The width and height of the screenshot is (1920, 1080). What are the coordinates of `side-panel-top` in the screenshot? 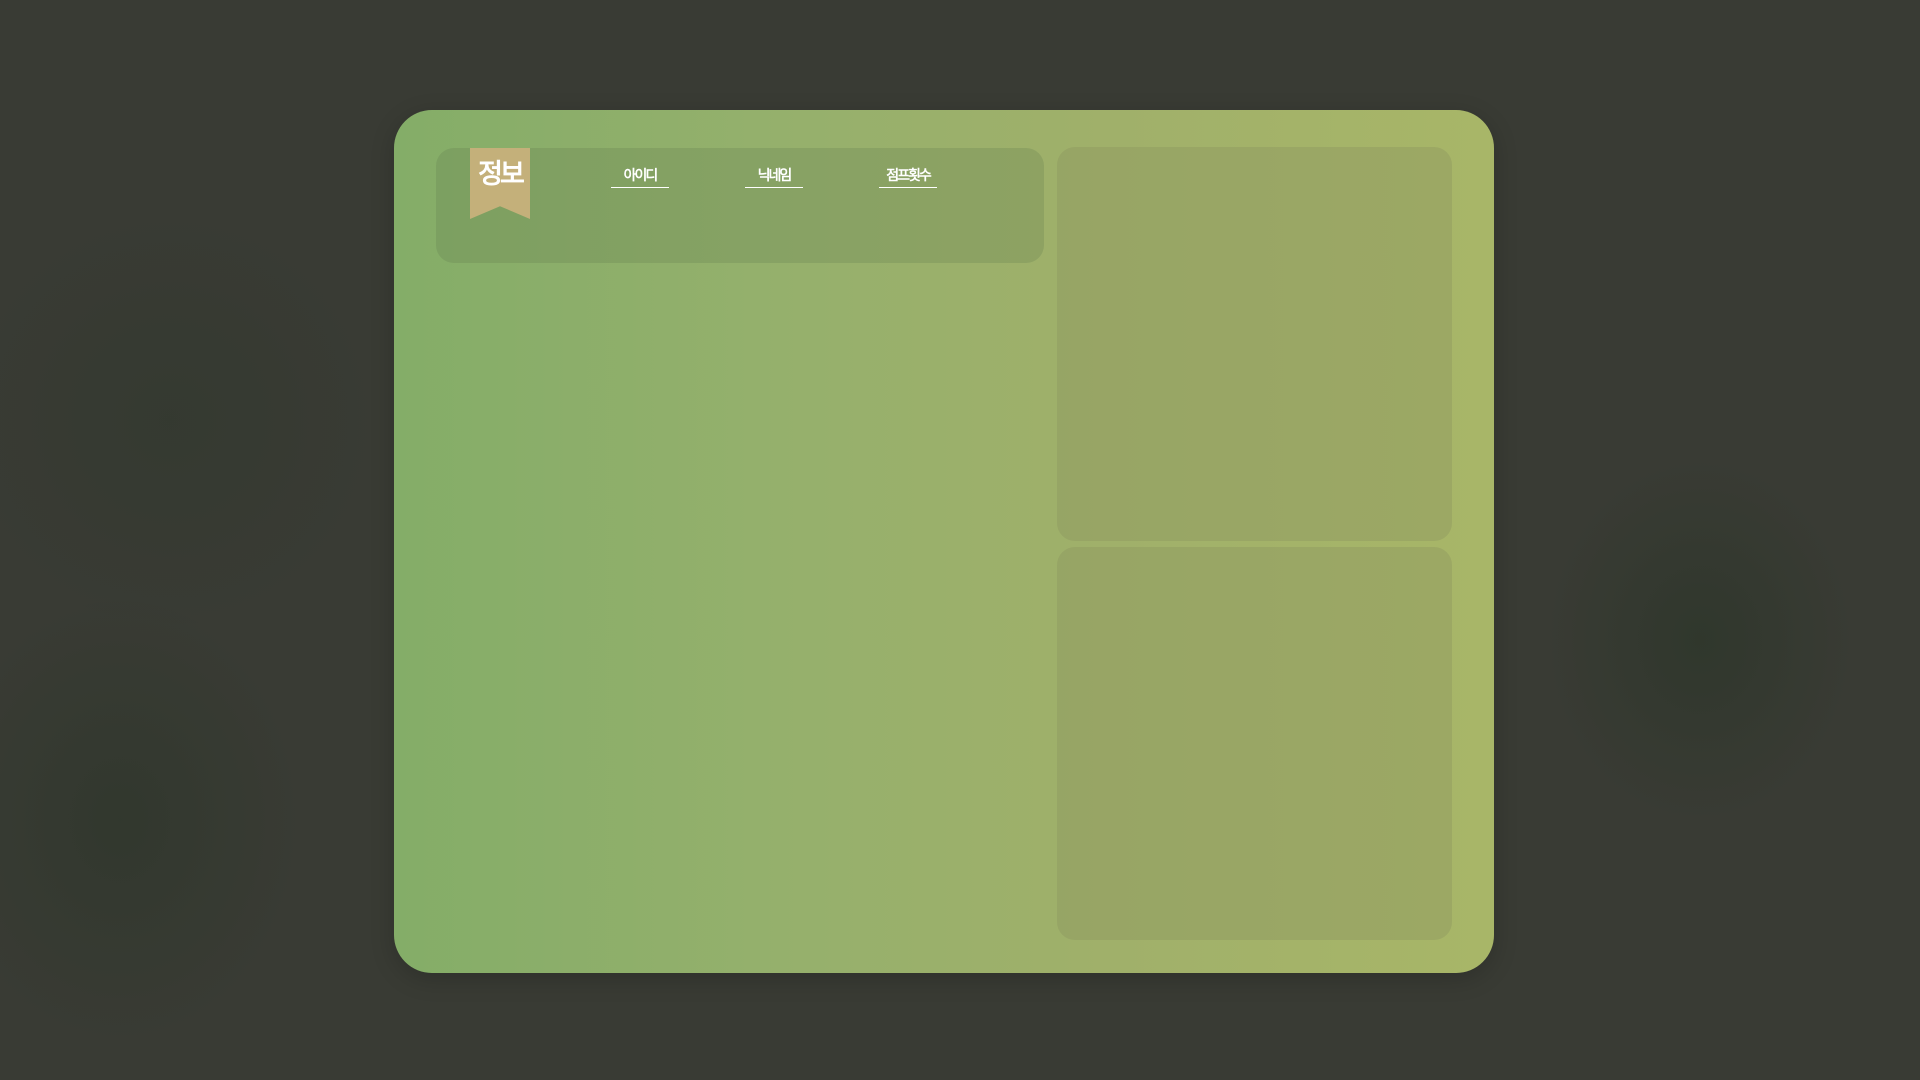 It's located at (1254, 344).